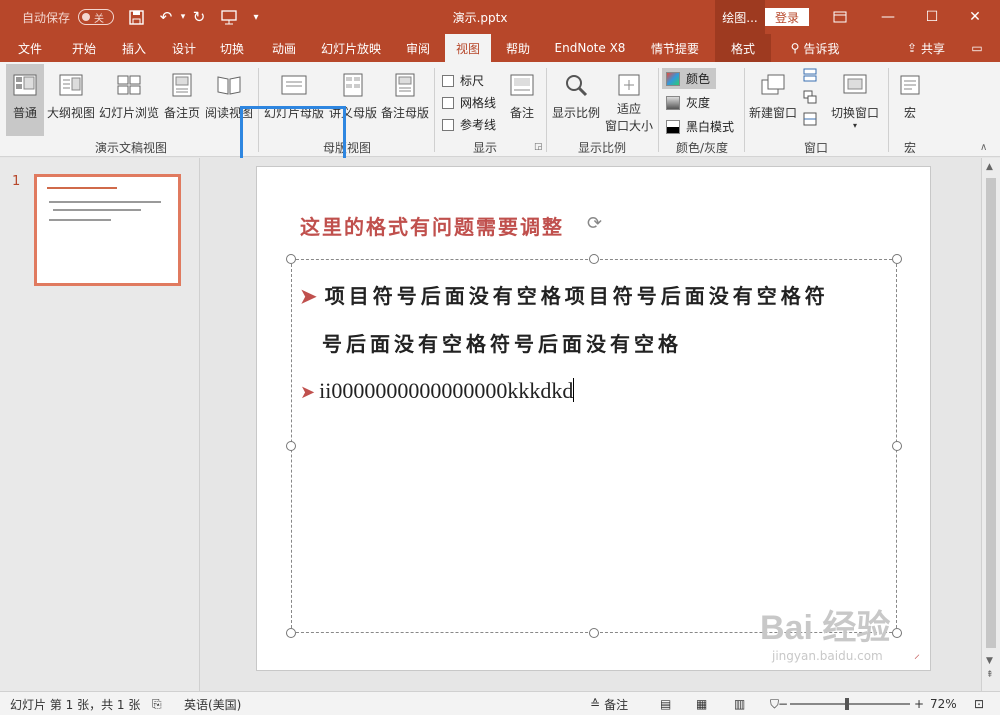 This screenshot has width=1000, height=715. What do you see at coordinates (446, 390) in the screenshot?
I see `bullet-2-text: ii0000000000000000kkkdkd` at bounding box center [446, 390].